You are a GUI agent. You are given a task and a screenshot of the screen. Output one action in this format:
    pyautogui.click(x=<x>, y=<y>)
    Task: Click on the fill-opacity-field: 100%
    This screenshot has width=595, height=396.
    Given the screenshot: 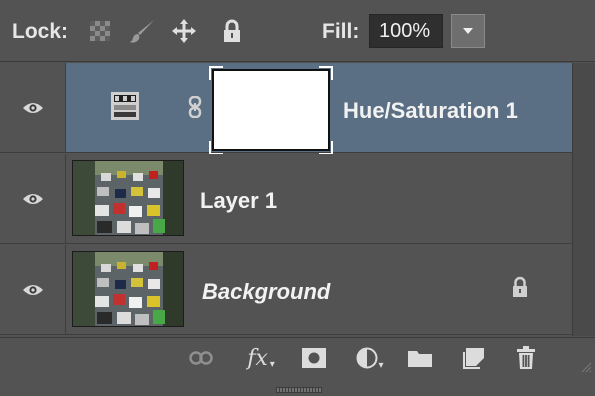 What is the action you would take?
    pyautogui.click(x=406, y=31)
    